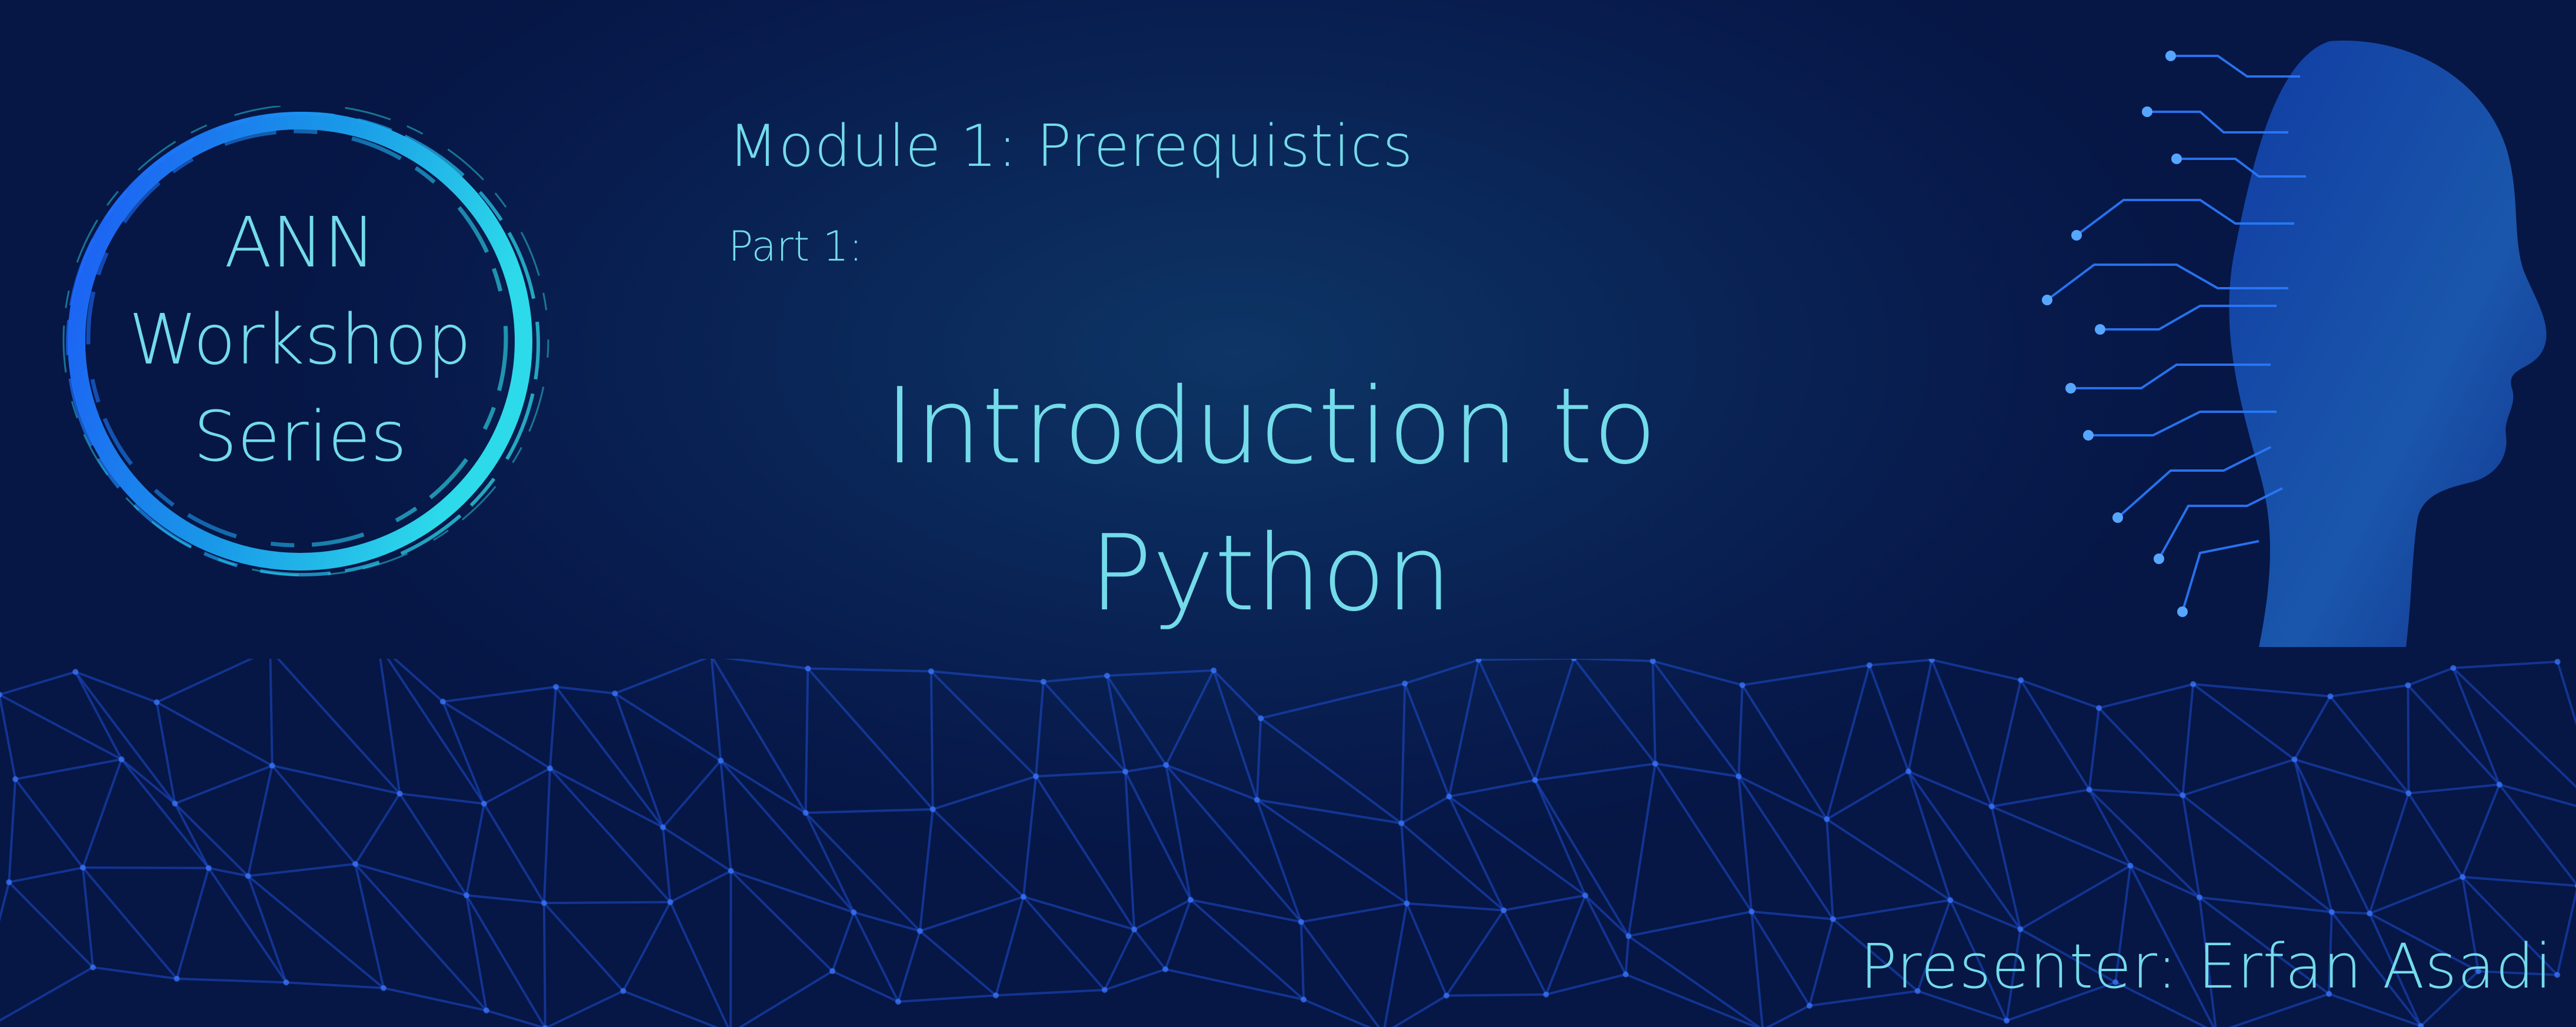 The height and width of the screenshot is (1027, 2576). Describe the element at coordinates (2070, 388) in the screenshot. I see `circuit-node` at that location.